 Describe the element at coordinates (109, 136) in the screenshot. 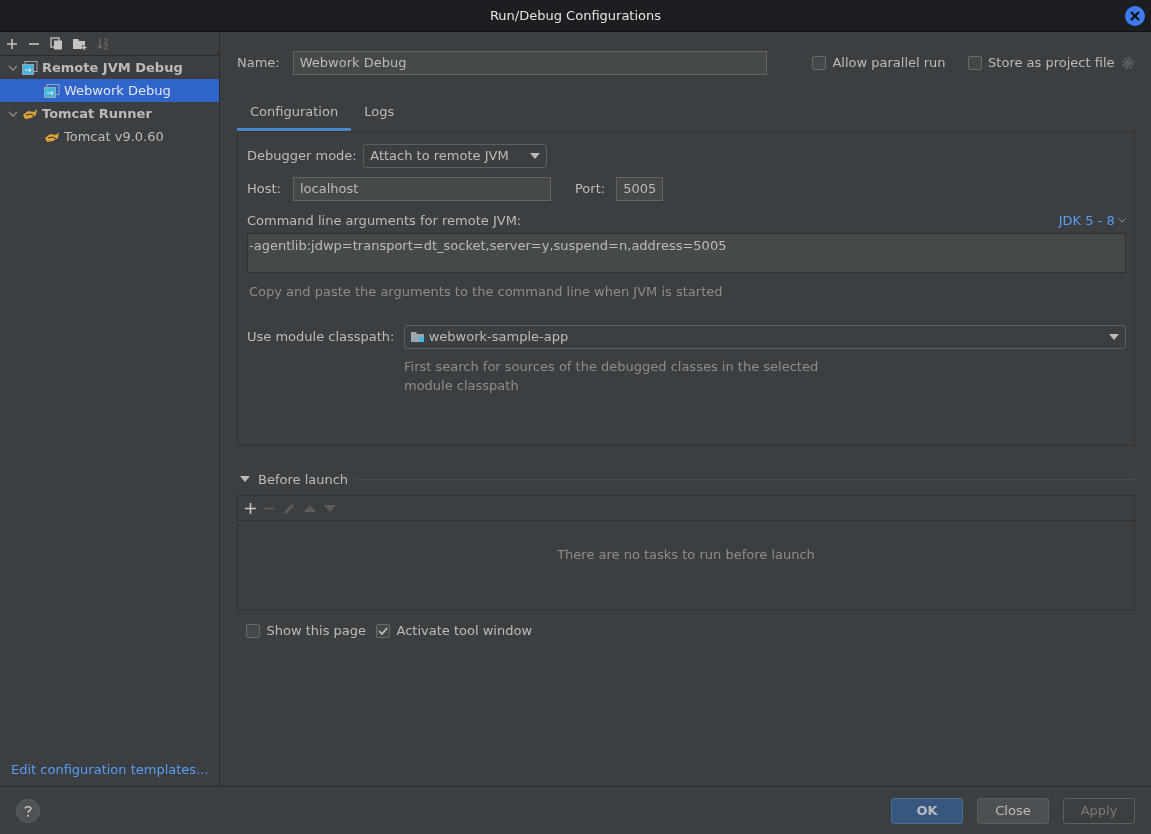

I see `tree-item: Tomcat v9.0.60` at that location.